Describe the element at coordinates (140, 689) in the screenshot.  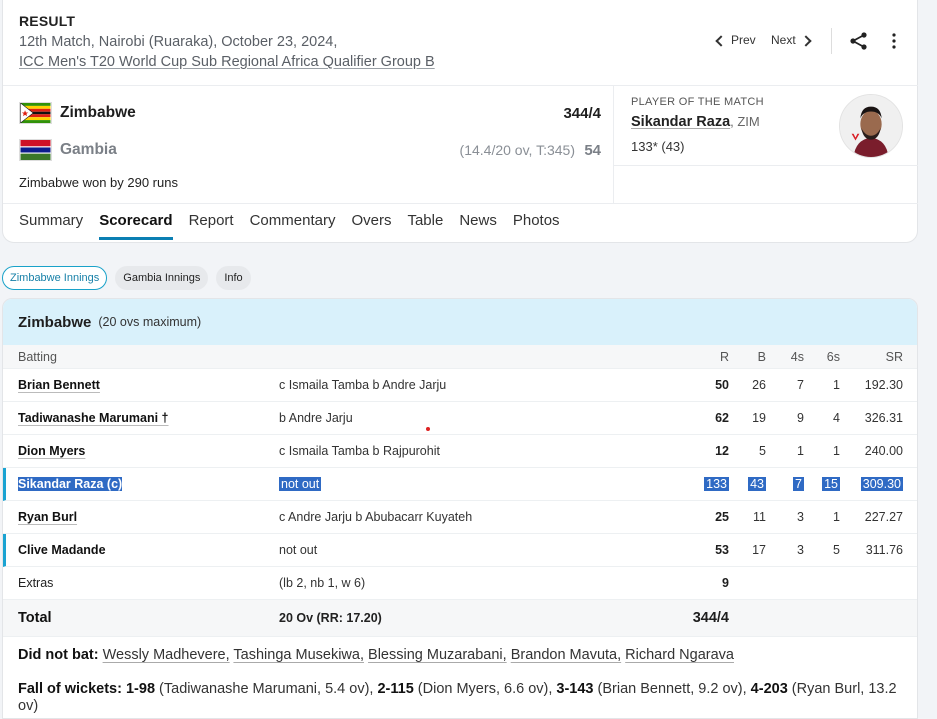
I see `fow-score: 1-98` at that location.